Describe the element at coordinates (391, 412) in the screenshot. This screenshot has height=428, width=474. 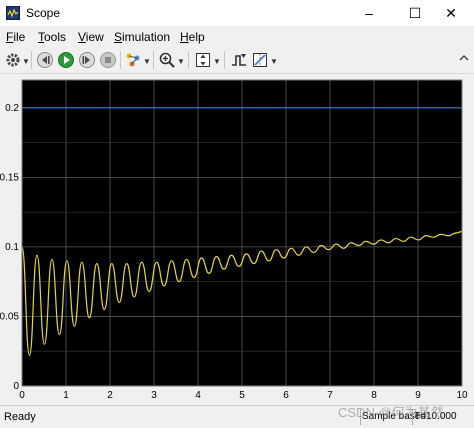
I see `watermark: CSDN @何为其然` at that location.